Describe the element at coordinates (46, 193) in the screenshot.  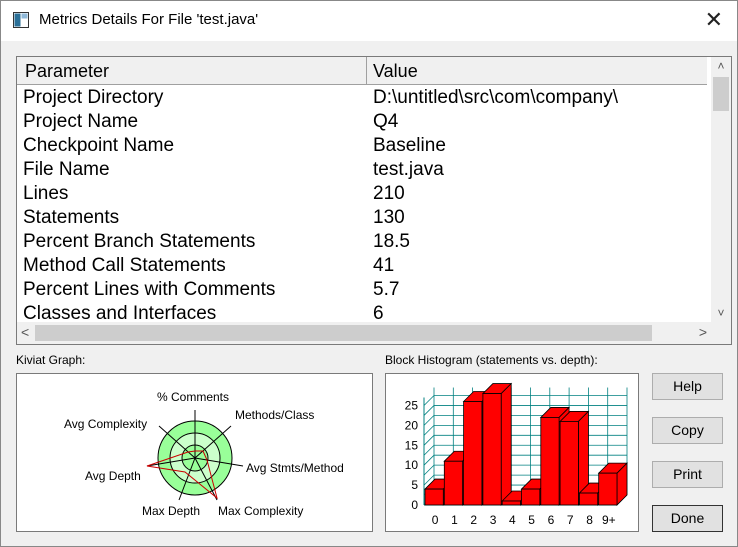
I see `parameter-cell: Lines` at that location.